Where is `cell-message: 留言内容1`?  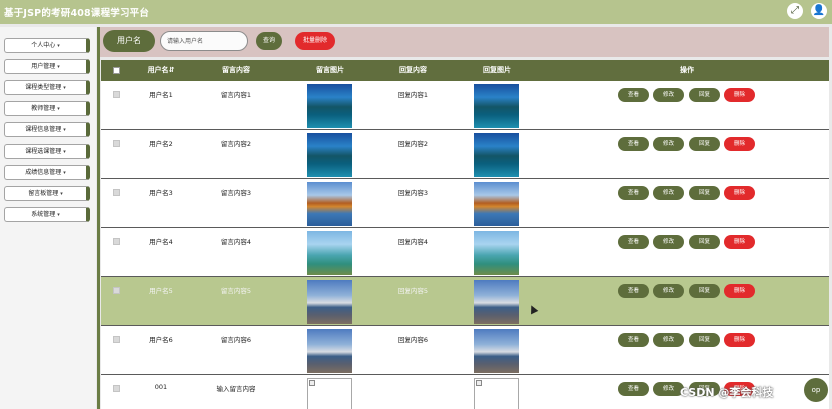 cell-message: 留言内容1 is located at coordinates (236, 95).